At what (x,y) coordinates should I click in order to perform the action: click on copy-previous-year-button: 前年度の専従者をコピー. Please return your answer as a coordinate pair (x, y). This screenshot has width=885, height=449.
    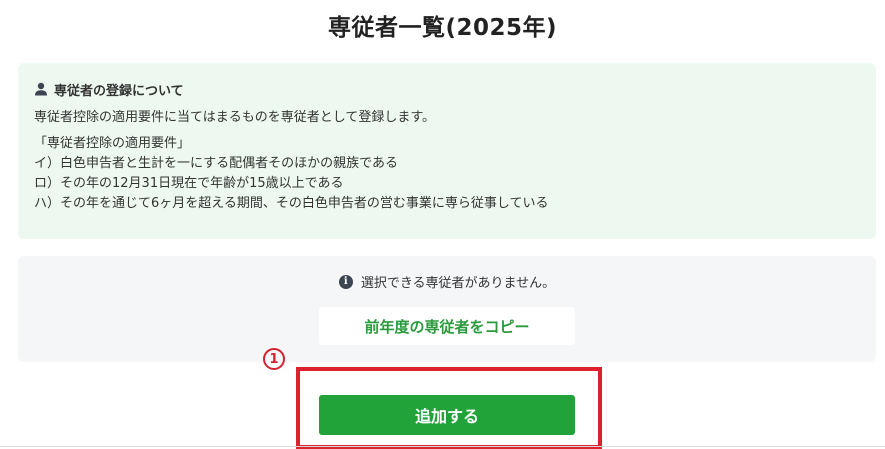
    Looking at the image, I should click on (447, 326).